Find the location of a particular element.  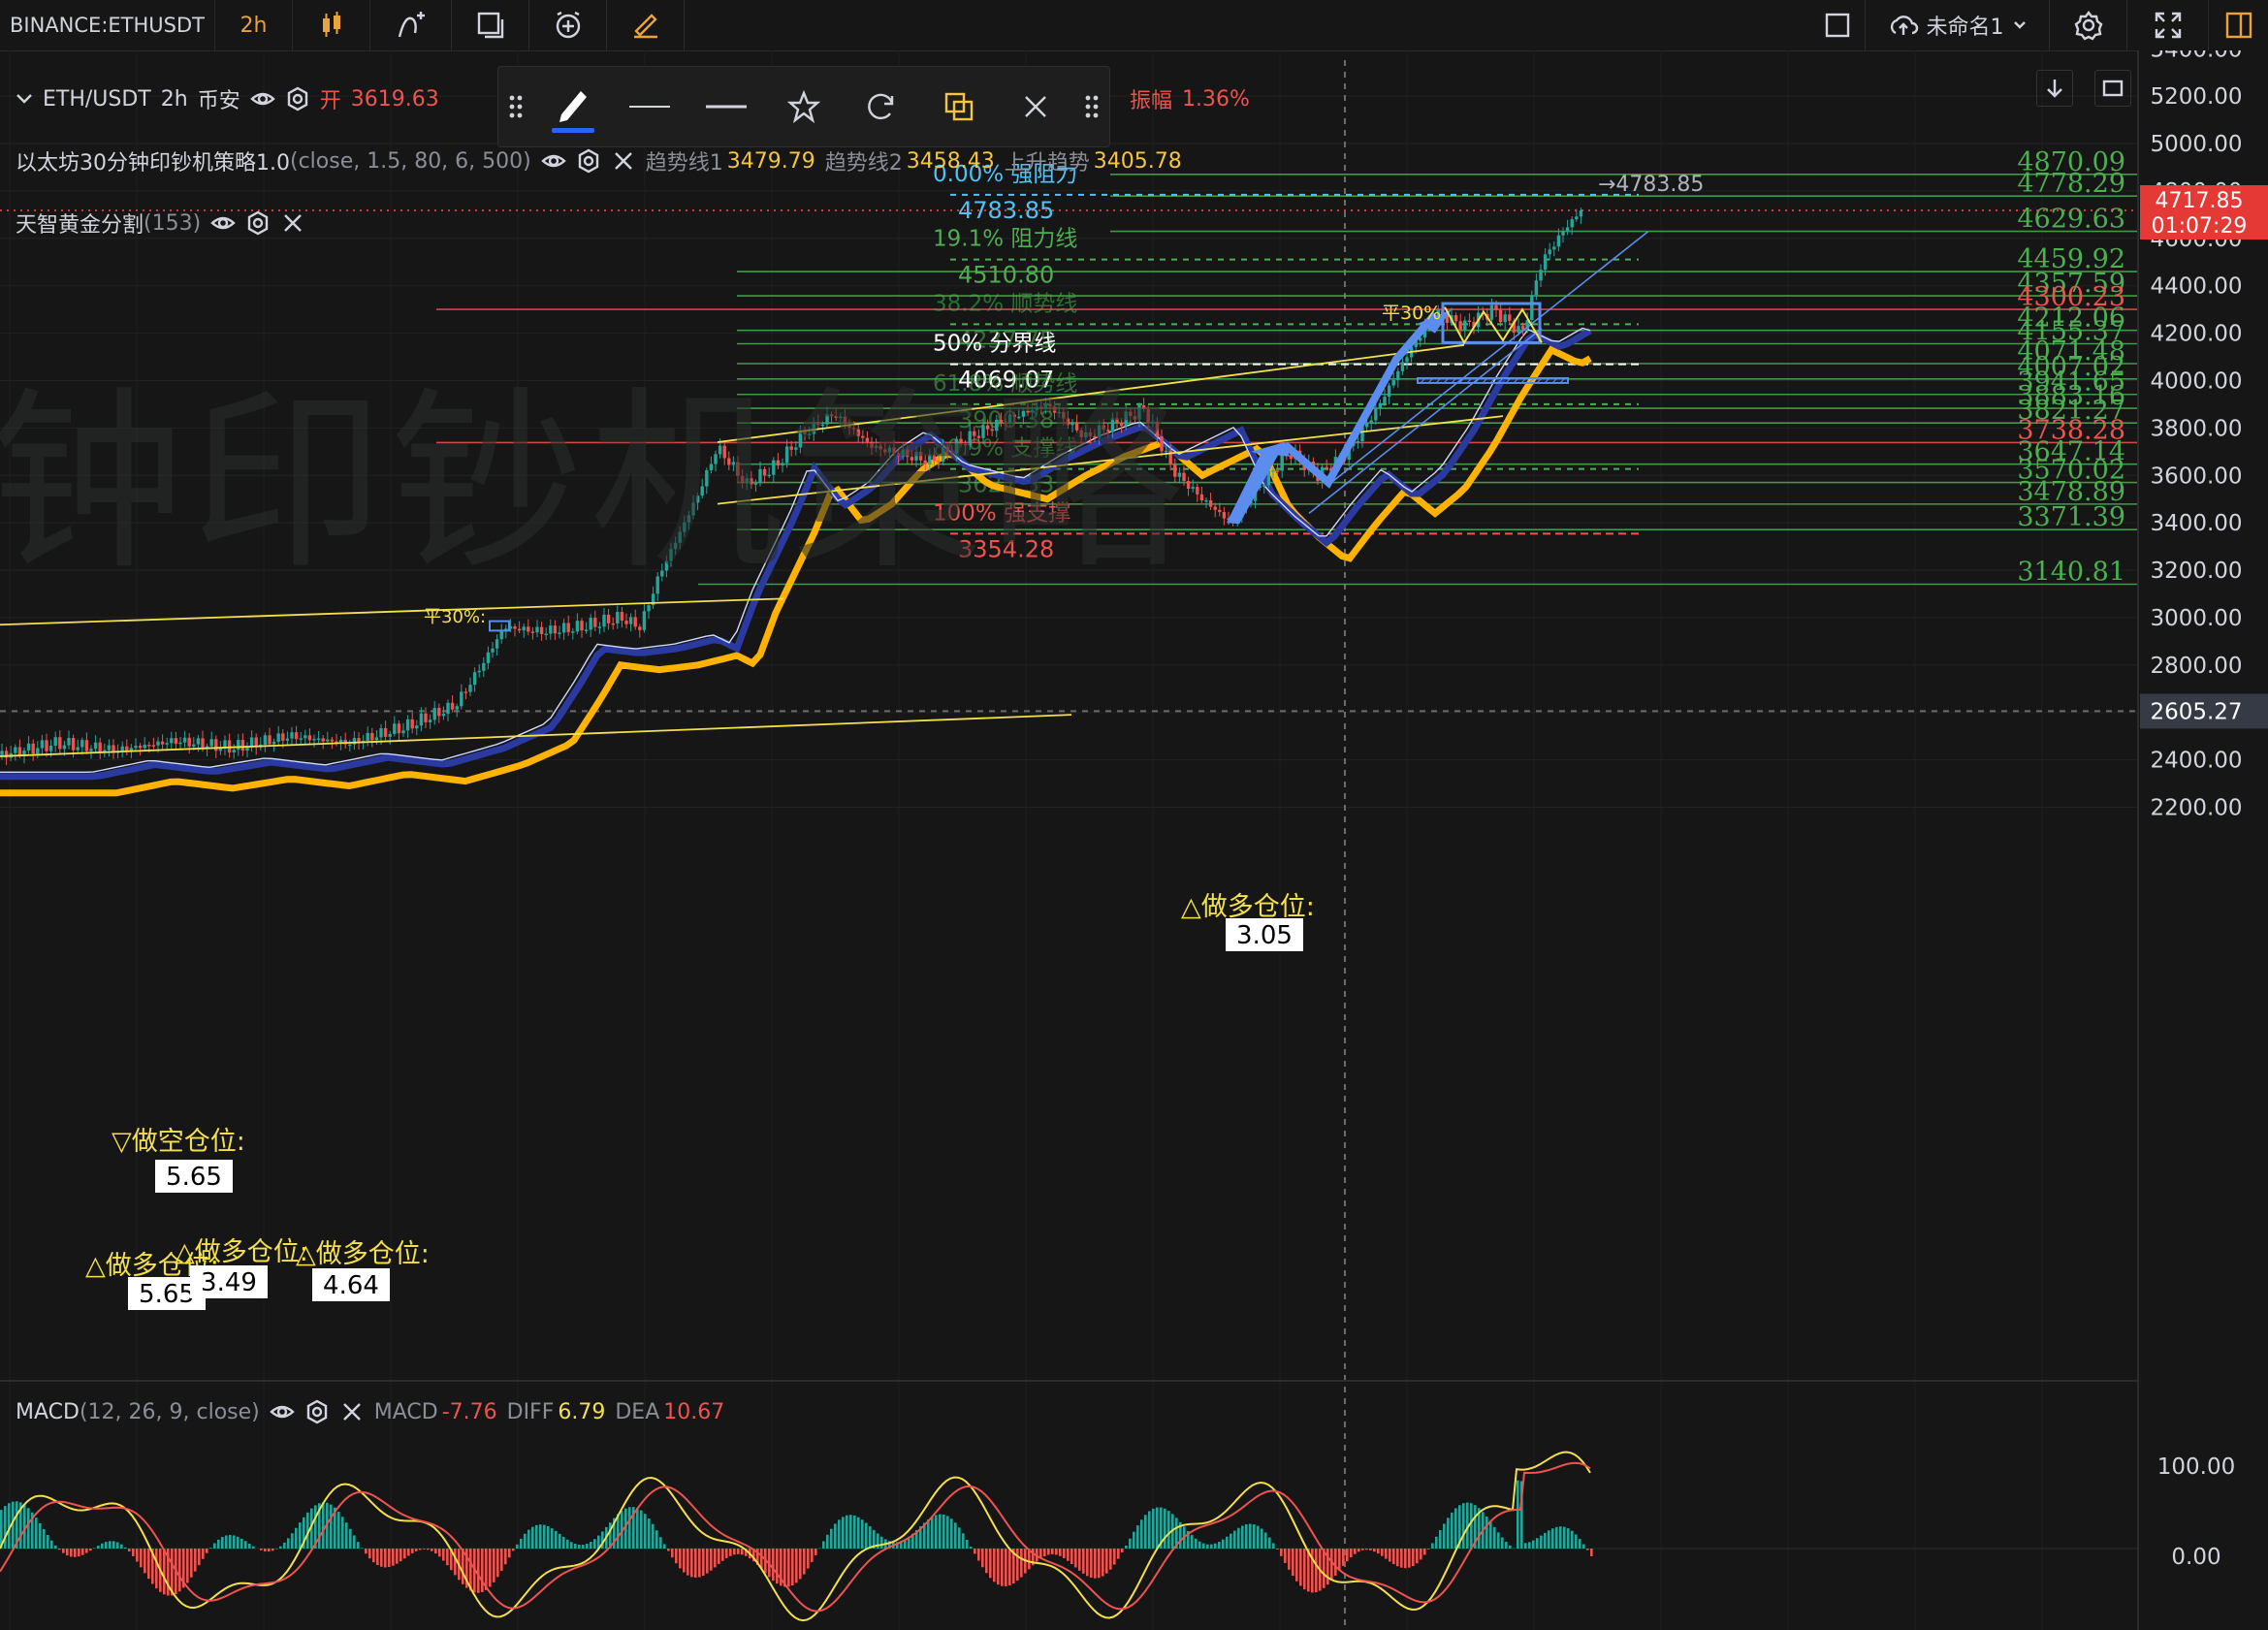

sync-button is located at coordinates (881, 106).